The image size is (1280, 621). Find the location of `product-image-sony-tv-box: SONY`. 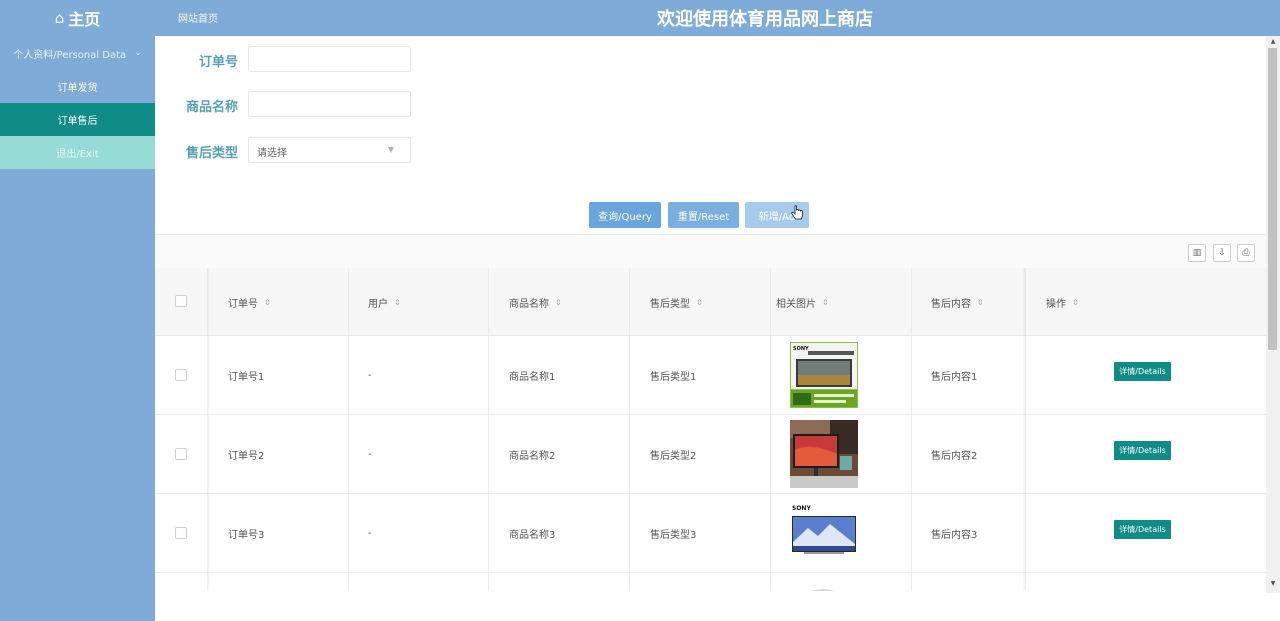

product-image-sony-tv-box: SONY is located at coordinates (824, 375).